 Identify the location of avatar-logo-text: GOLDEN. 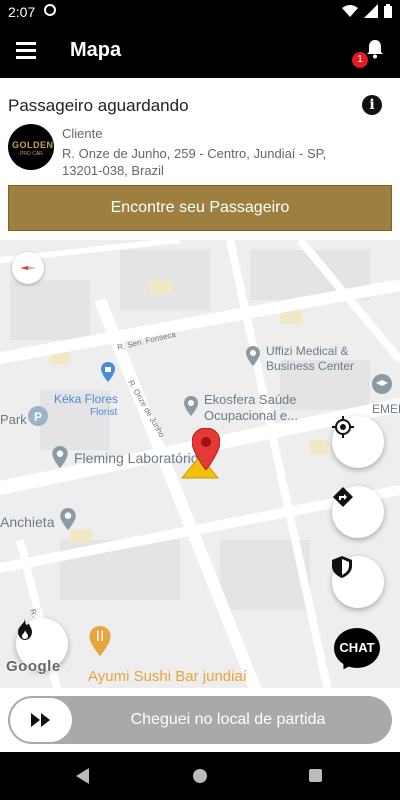
(33, 145).